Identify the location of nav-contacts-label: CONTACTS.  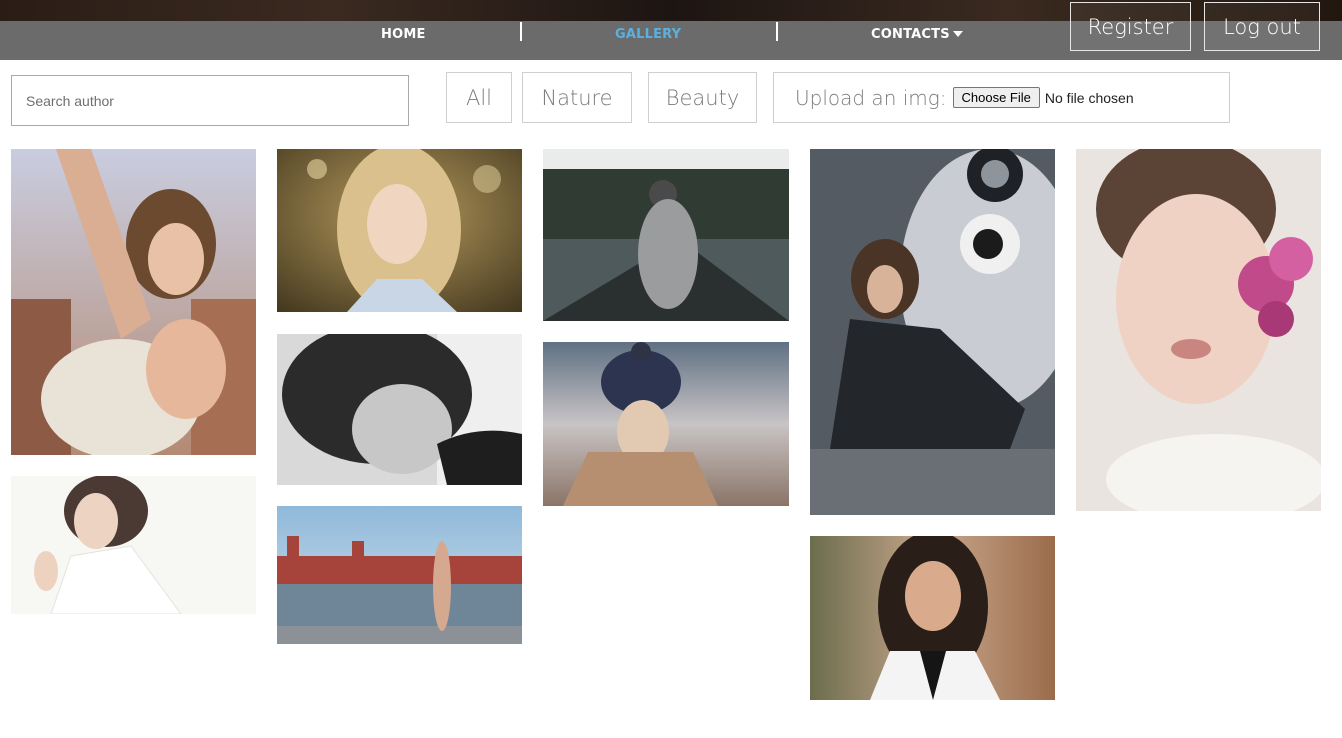
(910, 34).